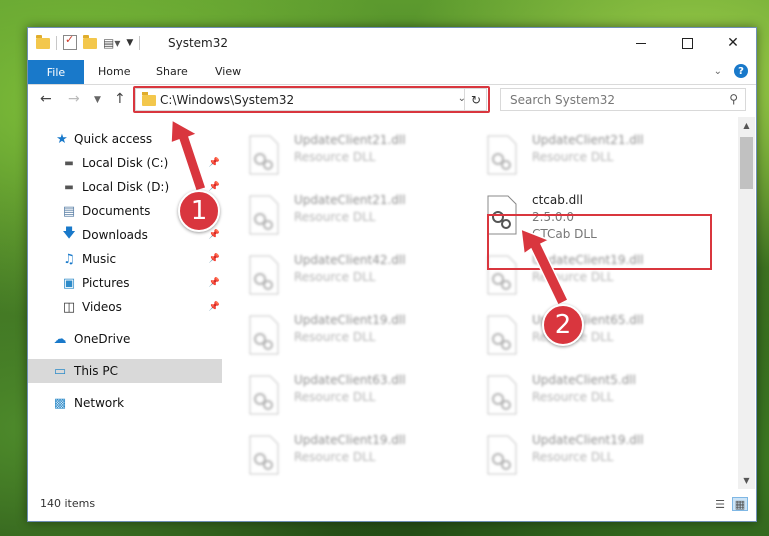 Image resolution: width=769 pixels, height=536 pixels. Describe the element at coordinates (544, 267) in the screenshot. I see `arrow-to-ctcab-file` at that location.